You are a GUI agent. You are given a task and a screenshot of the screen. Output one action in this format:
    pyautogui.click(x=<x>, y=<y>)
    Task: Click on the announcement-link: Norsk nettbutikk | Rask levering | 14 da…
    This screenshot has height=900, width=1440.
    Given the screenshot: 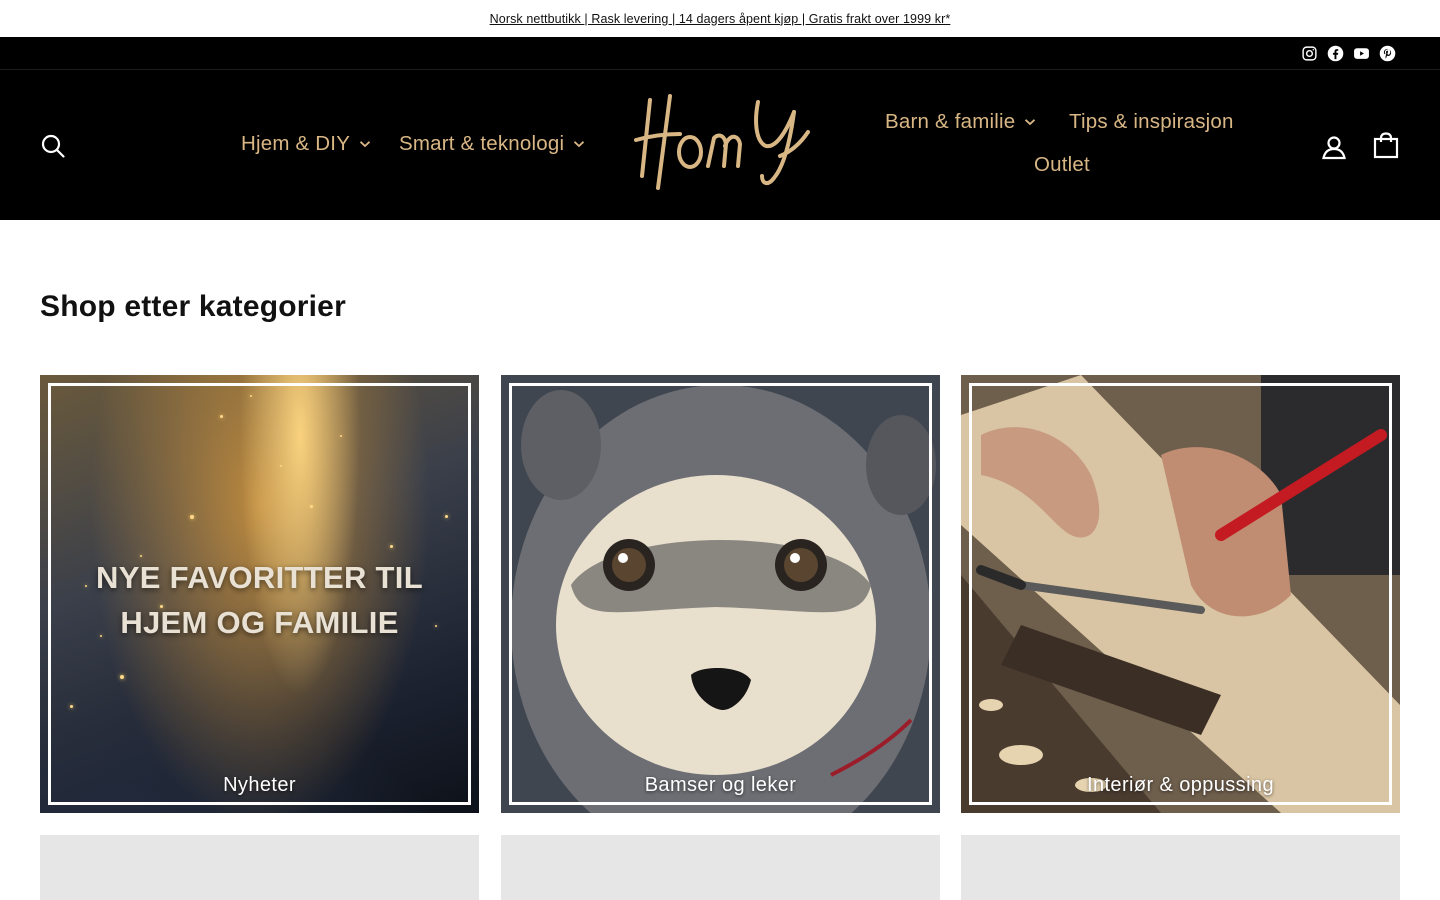 What is the action you would take?
    pyautogui.click(x=720, y=19)
    